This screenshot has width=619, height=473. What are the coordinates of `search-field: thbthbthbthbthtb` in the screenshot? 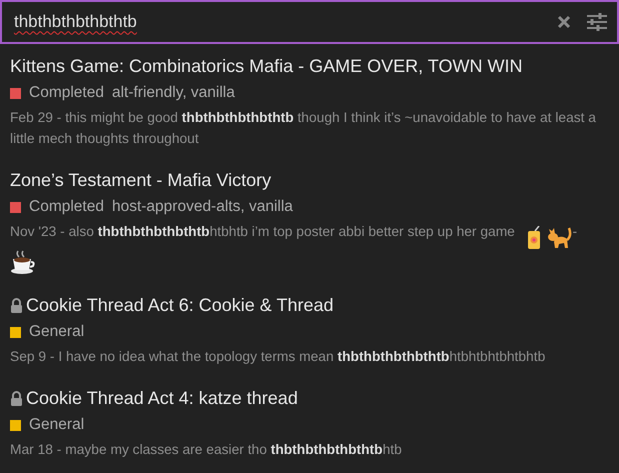 It's located at (283, 22).